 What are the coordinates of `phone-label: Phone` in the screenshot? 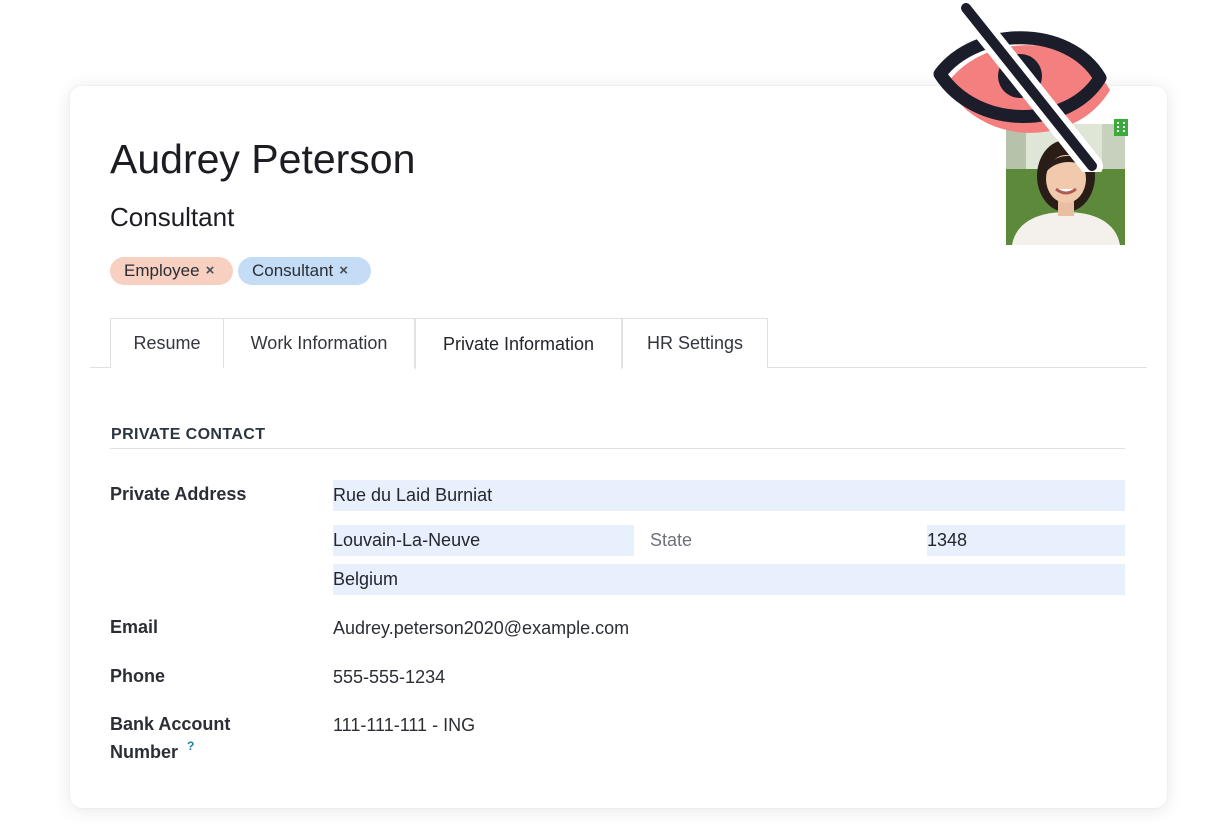 It's located at (138, 676).